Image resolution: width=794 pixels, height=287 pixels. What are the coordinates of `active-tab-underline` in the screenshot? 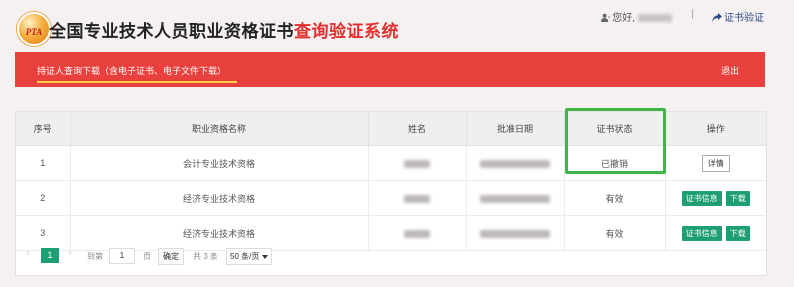 It's located at (137, 82).